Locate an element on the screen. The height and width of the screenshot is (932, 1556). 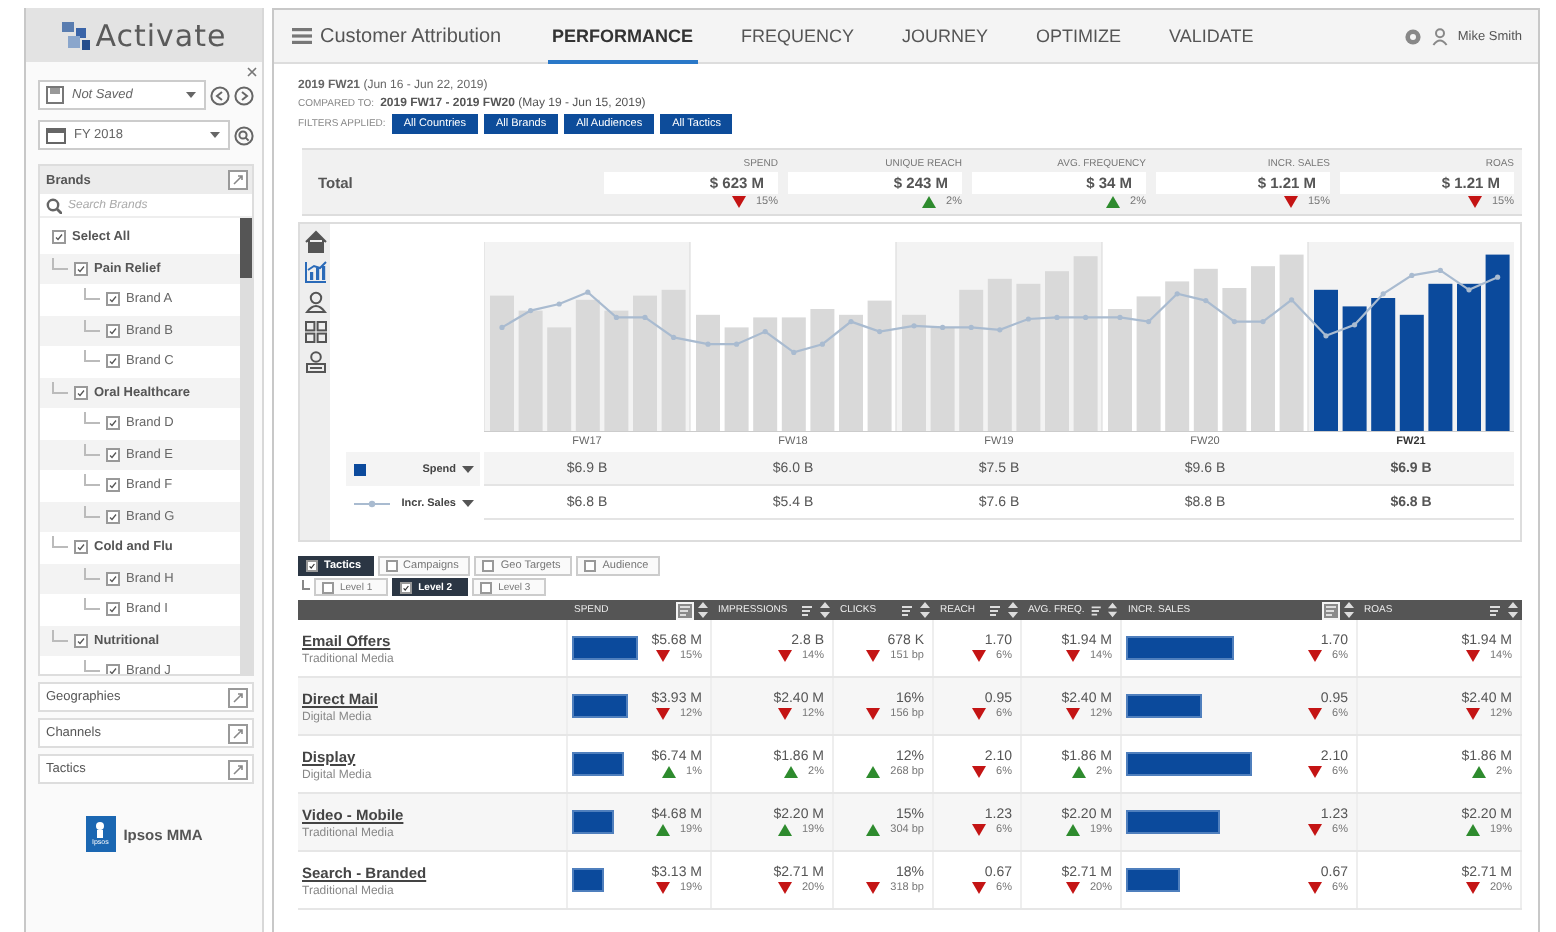
menu-icon is located at coordinates (302, 36).